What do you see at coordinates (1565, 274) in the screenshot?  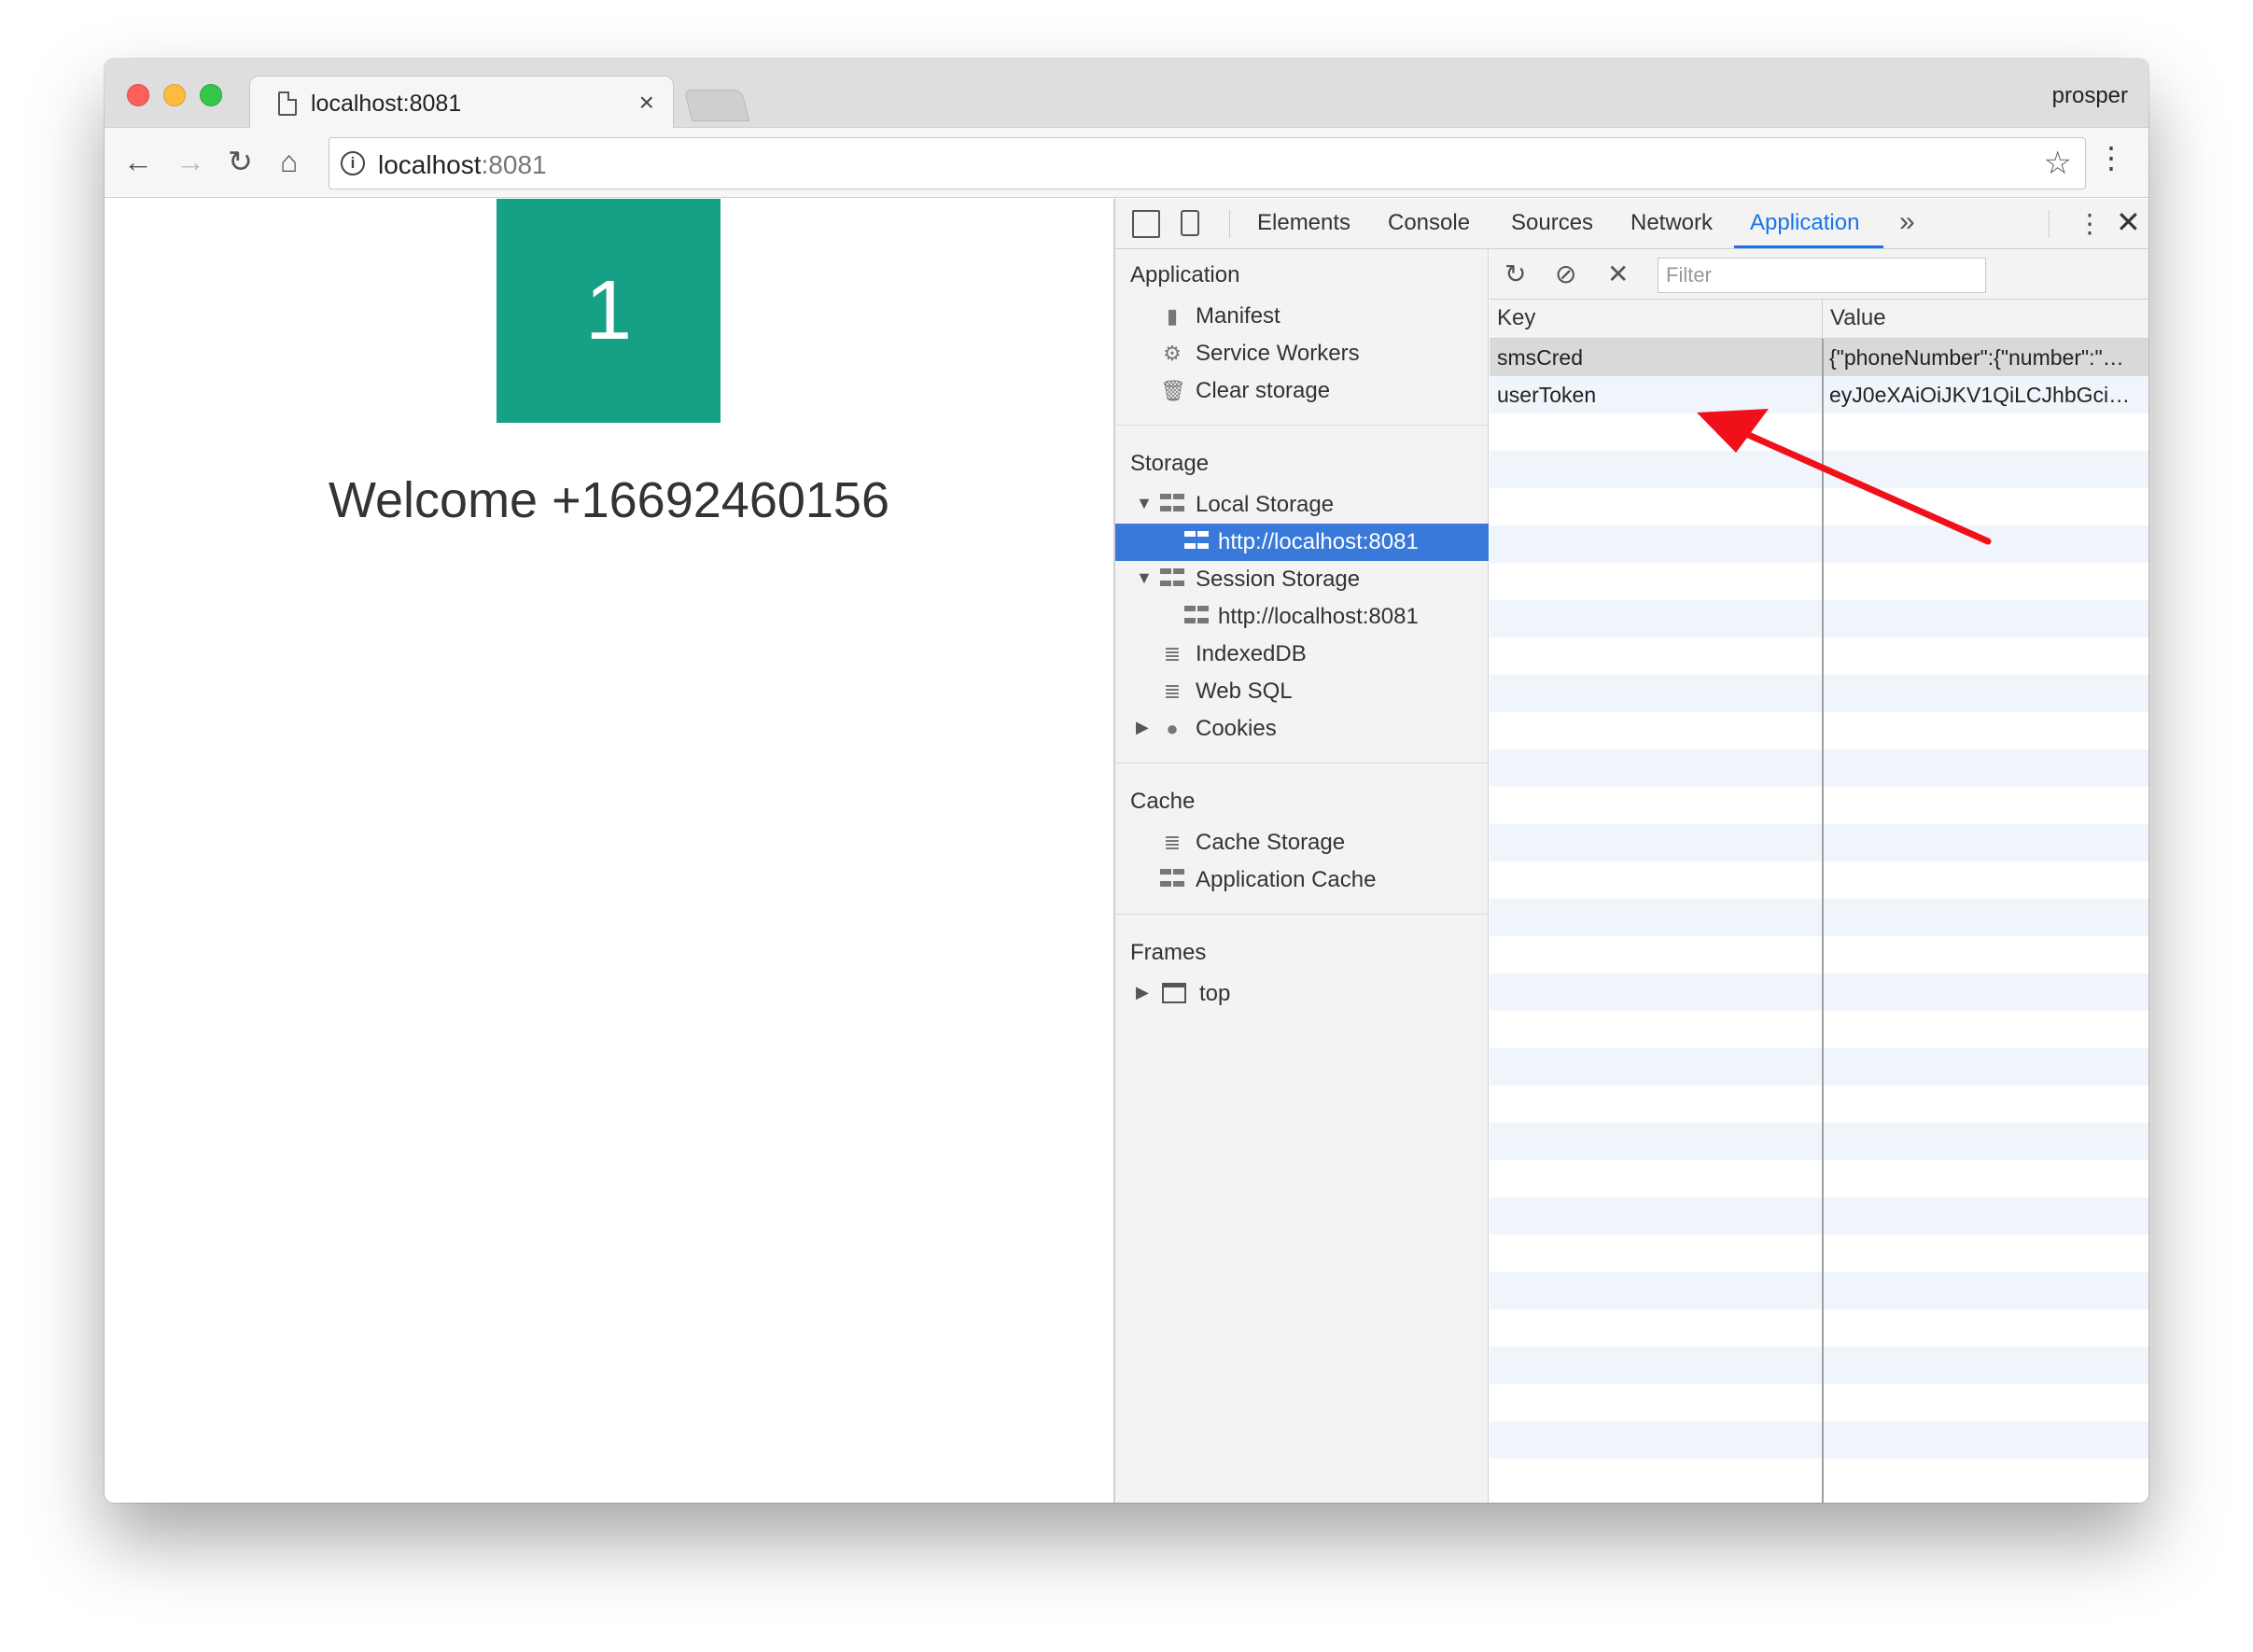 I see `clear-all-icon: ⊘` at bounding box center [1565, 274].